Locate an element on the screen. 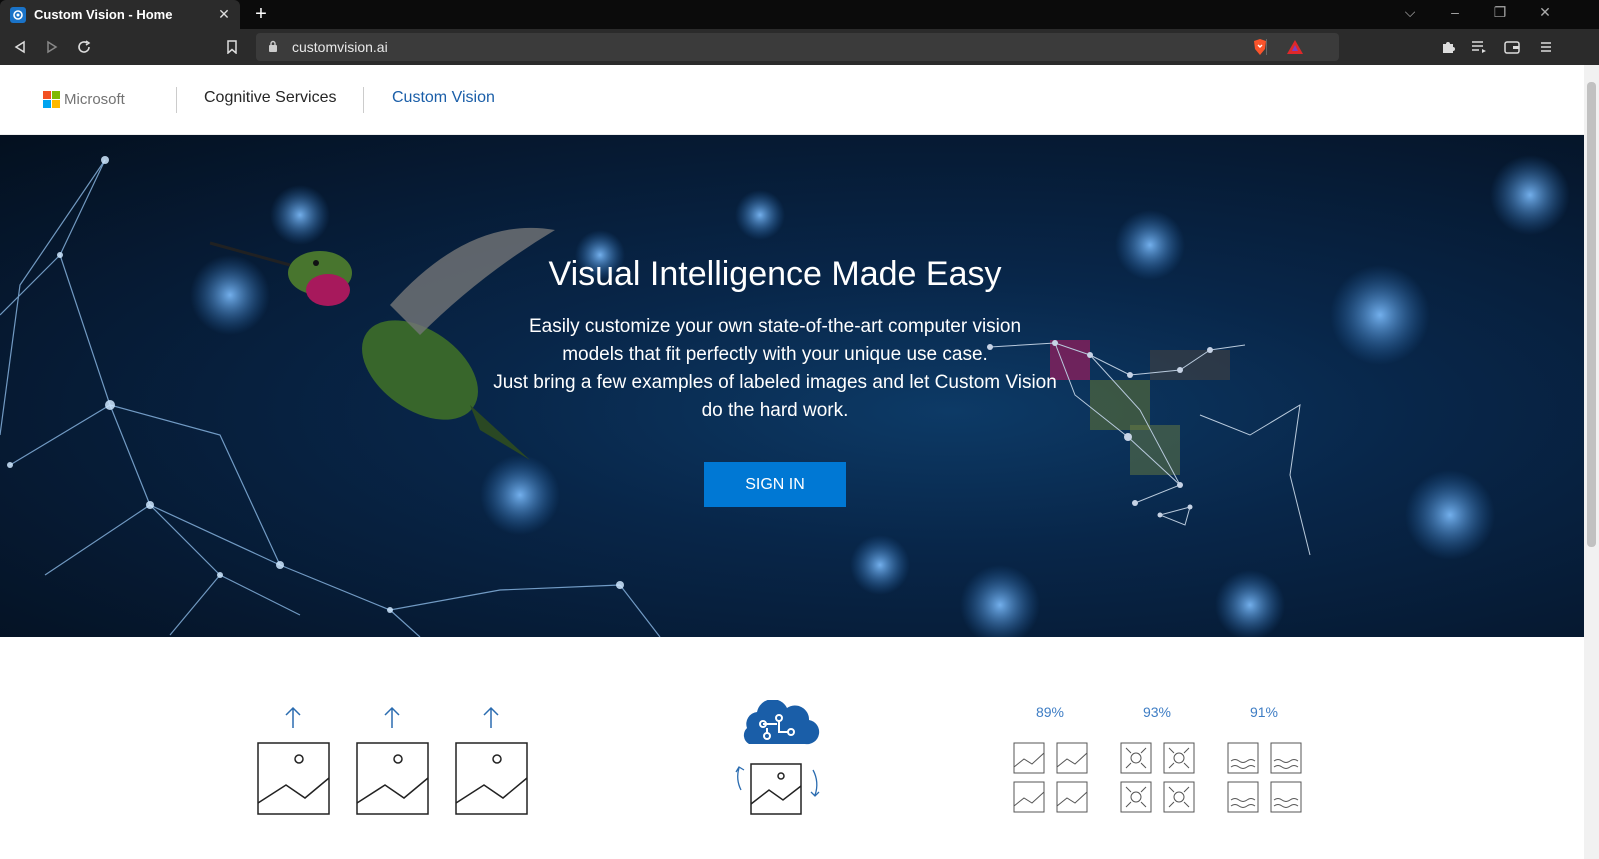 This screenshot has height=859, width=1599. page-scrollbar is located at coordinates (1591, 462).